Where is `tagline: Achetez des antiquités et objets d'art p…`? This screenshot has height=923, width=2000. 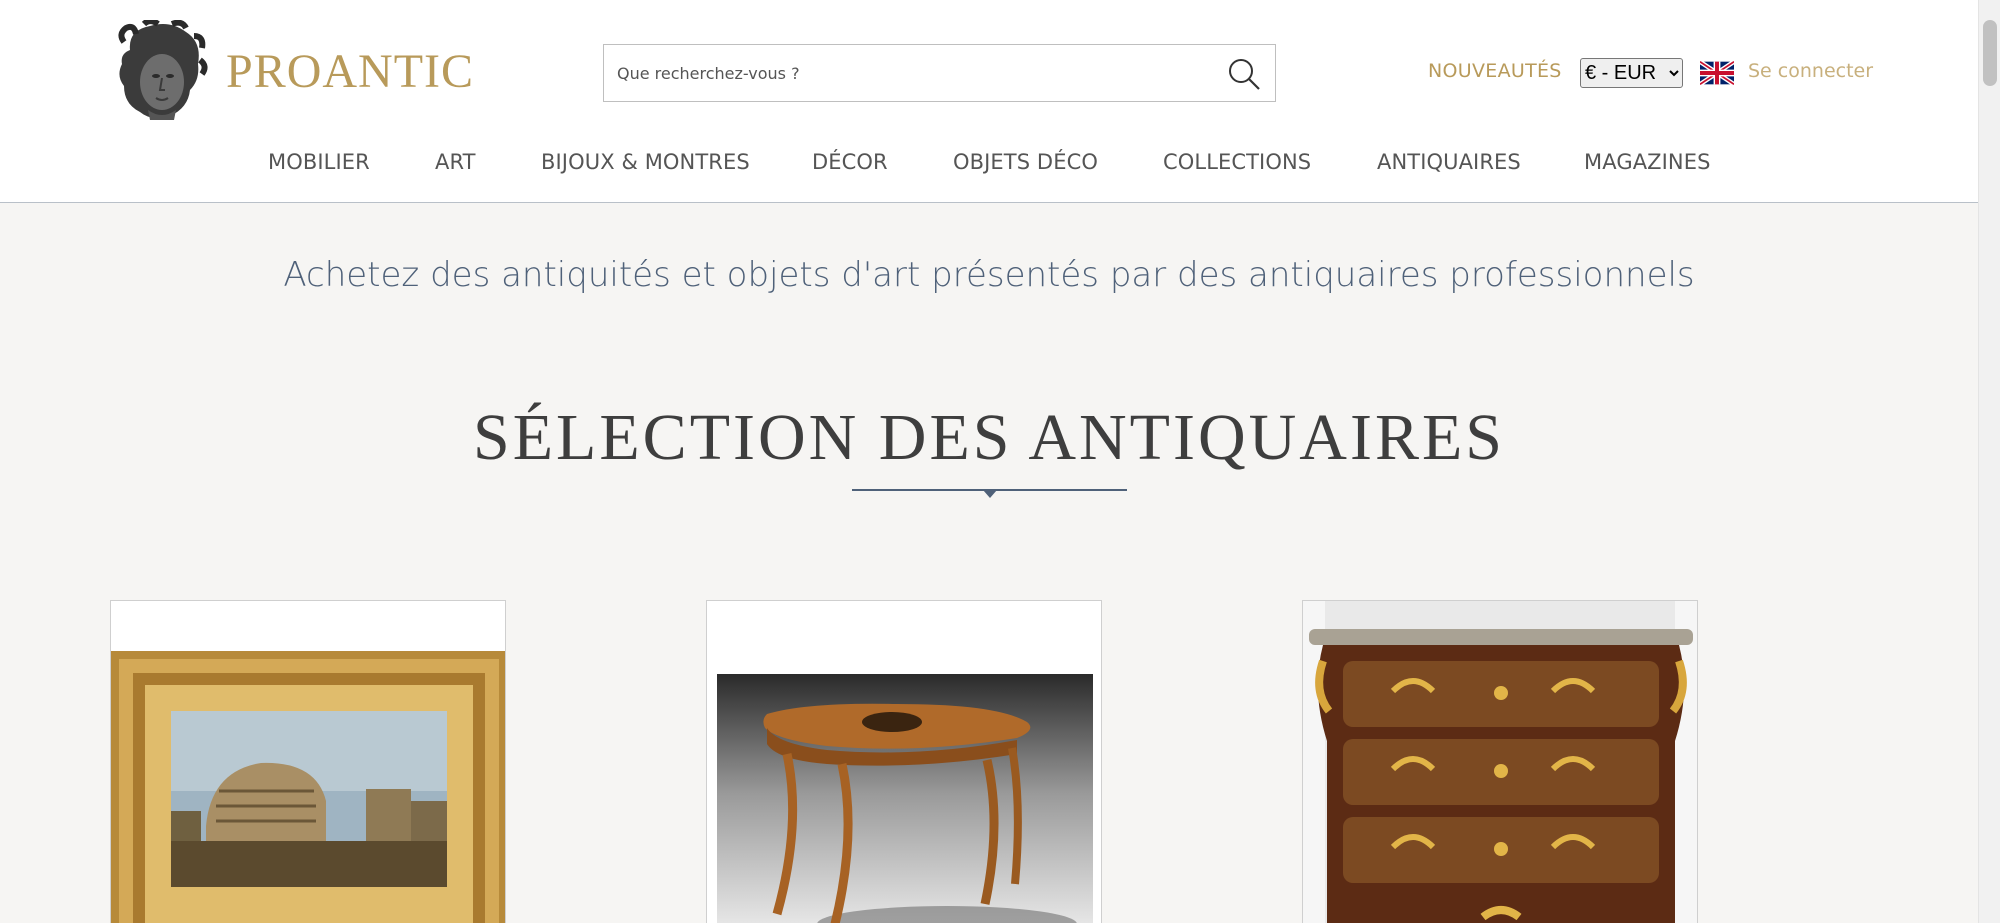 tagline: Achetez des antiquités et objets d'art p… is located at coordinates (989, 275).